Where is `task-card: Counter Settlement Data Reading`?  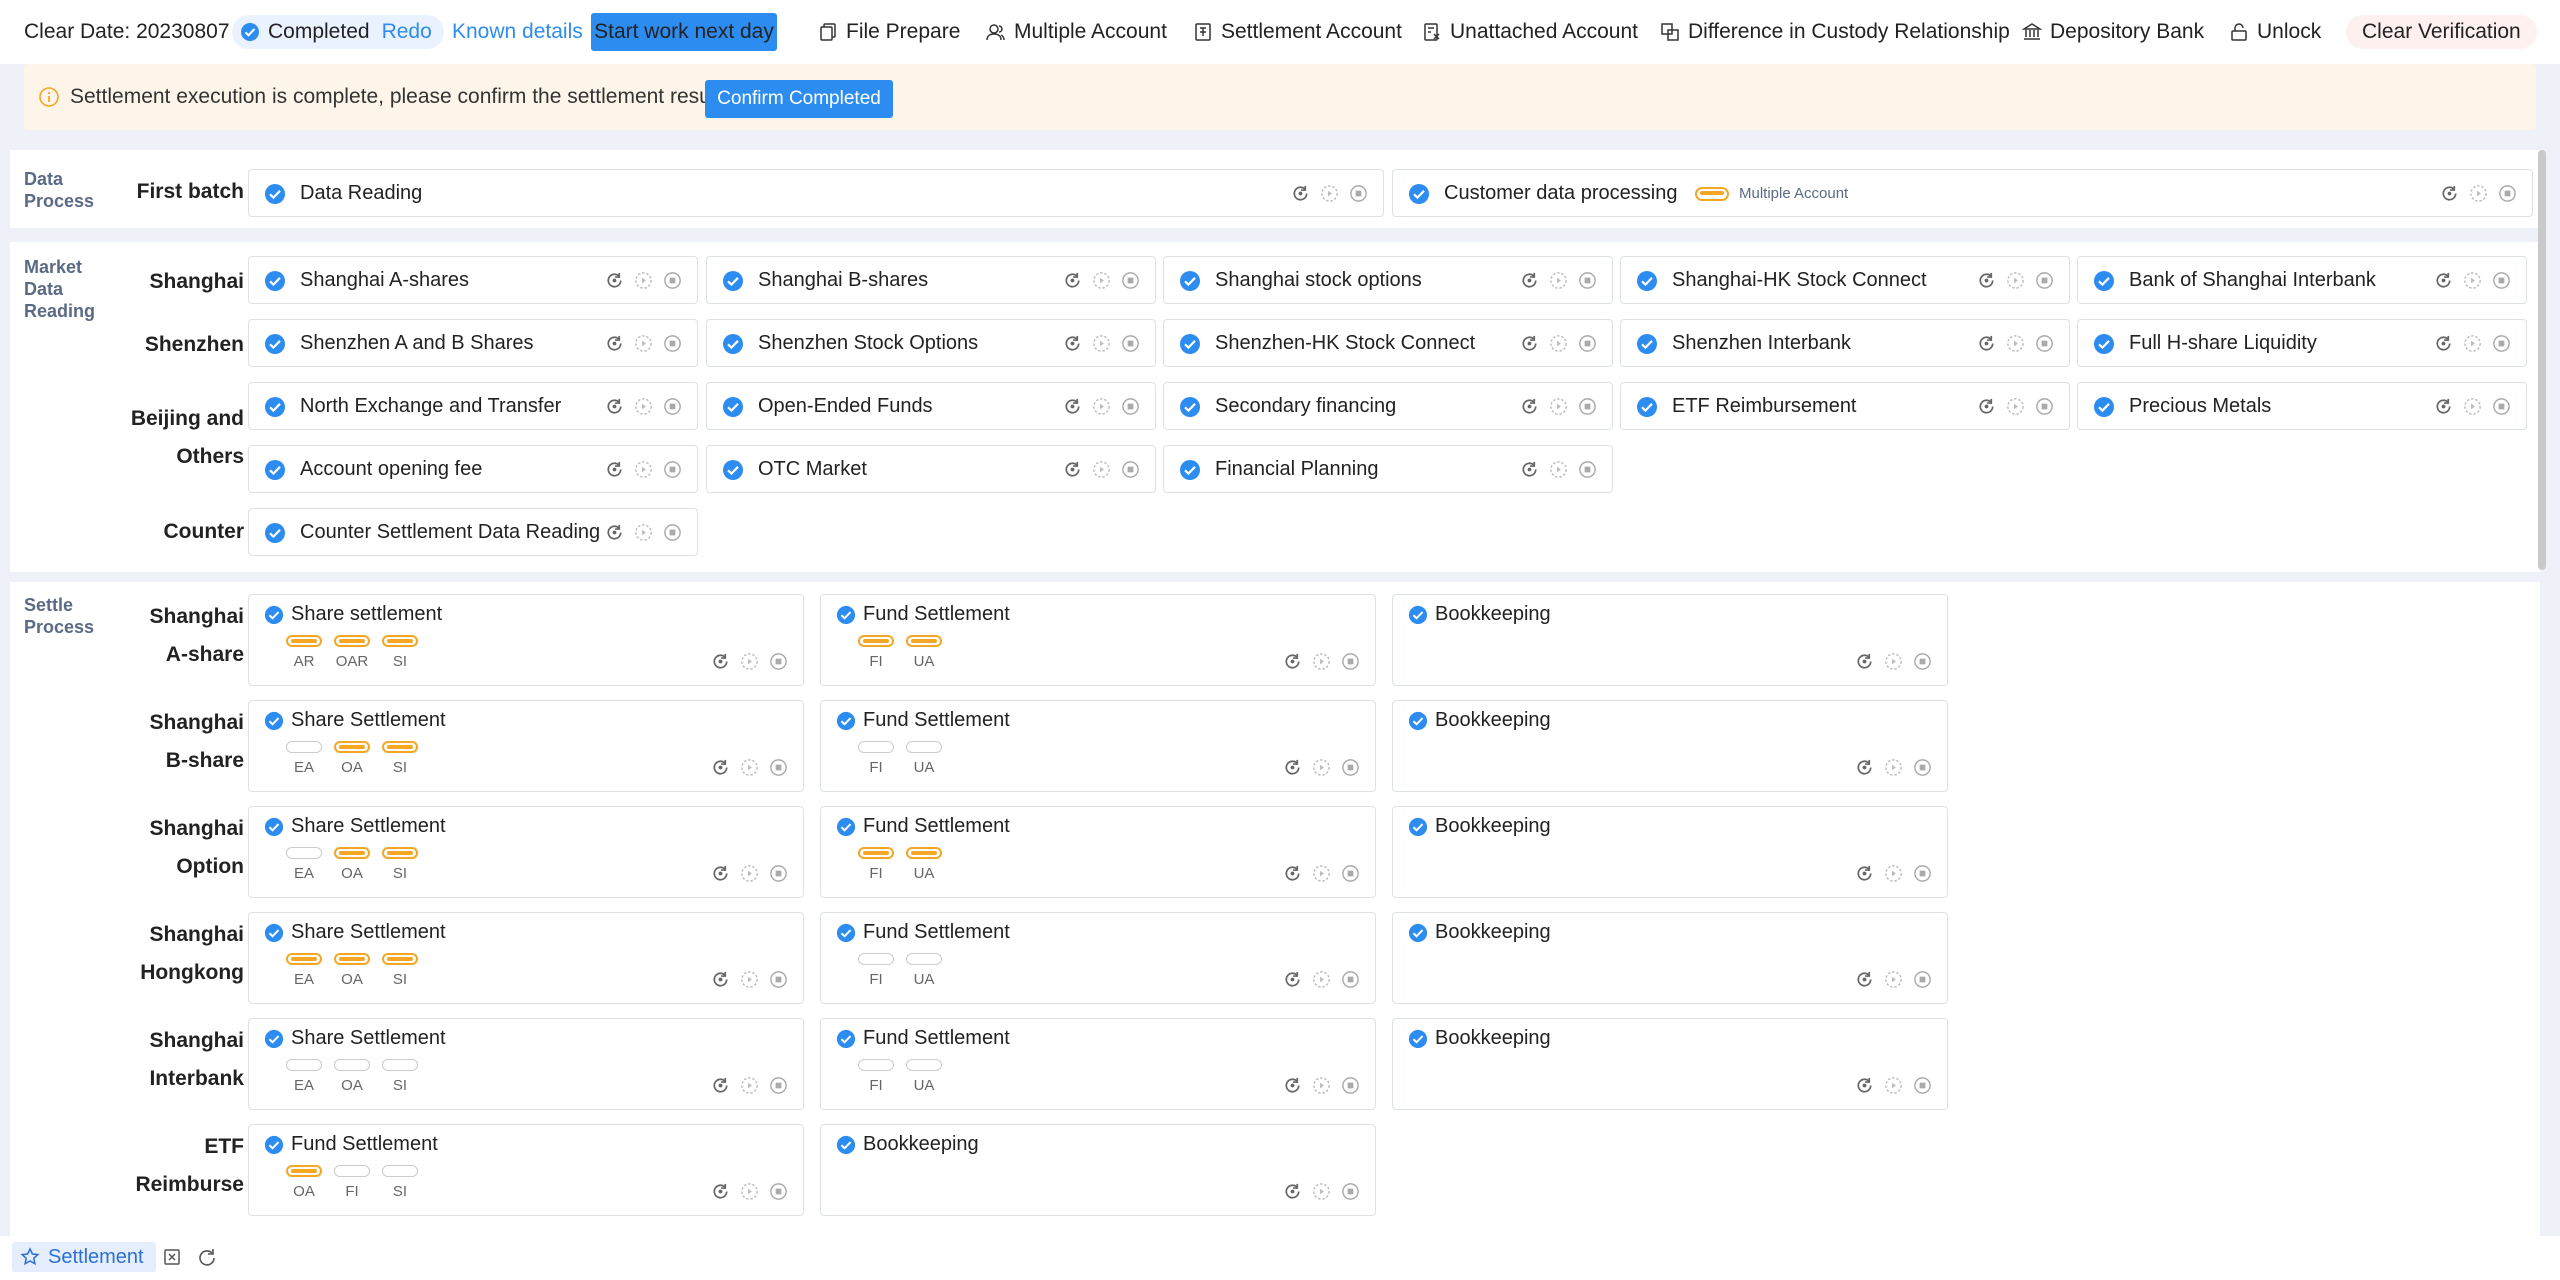
task-card: Counter Settlement Data Reading is located at coordinates (473, 532).